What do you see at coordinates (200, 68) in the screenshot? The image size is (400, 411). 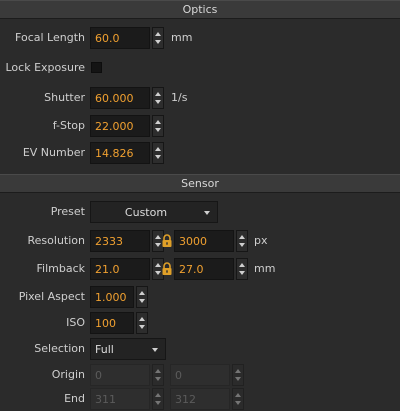 I see `lock-exposure-row: Lock Exposure` at bounding box center [200, 68].